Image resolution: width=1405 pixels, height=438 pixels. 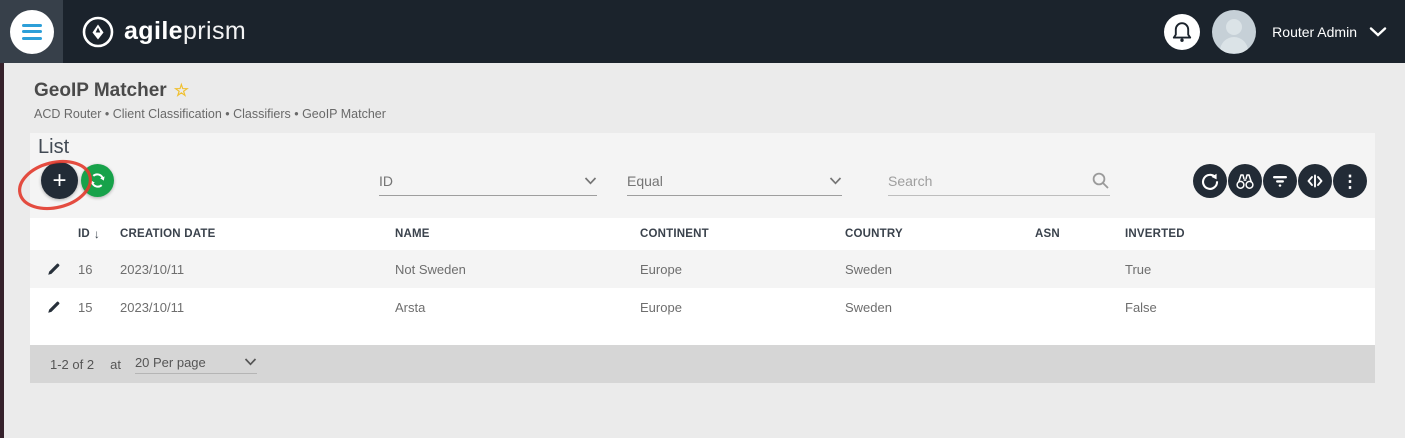 I want to click on search-field, so click(x=999, y=181).